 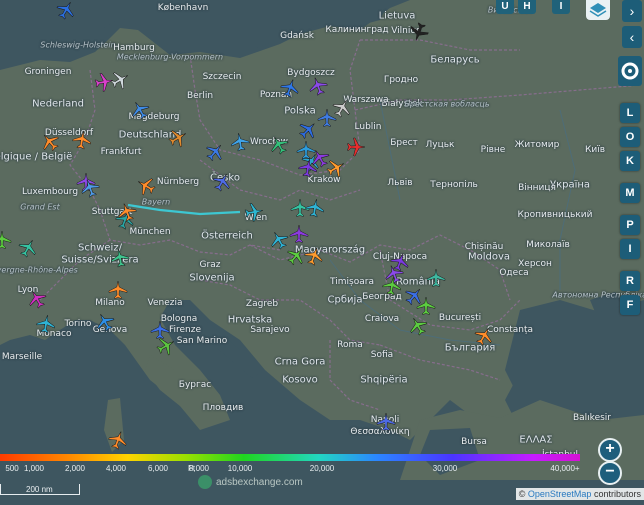 What do you see at coordinates (178, 182) in the screenshot?
I see `city-label: Nürnberg` at bounding box center [178, 182].